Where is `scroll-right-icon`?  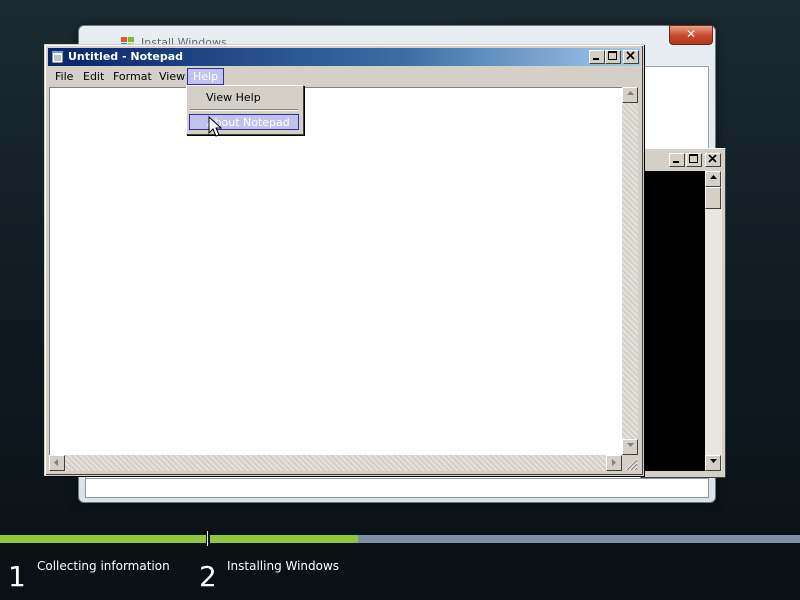 scroll-right-icon is located at coordinates (614, 462).